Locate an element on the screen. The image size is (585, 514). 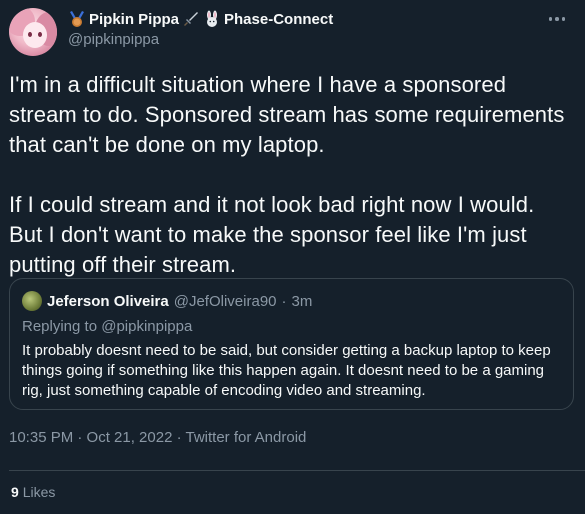
author-name-row: Pipkin Pippa Phase-Connect is located at coordinates (200, 19).